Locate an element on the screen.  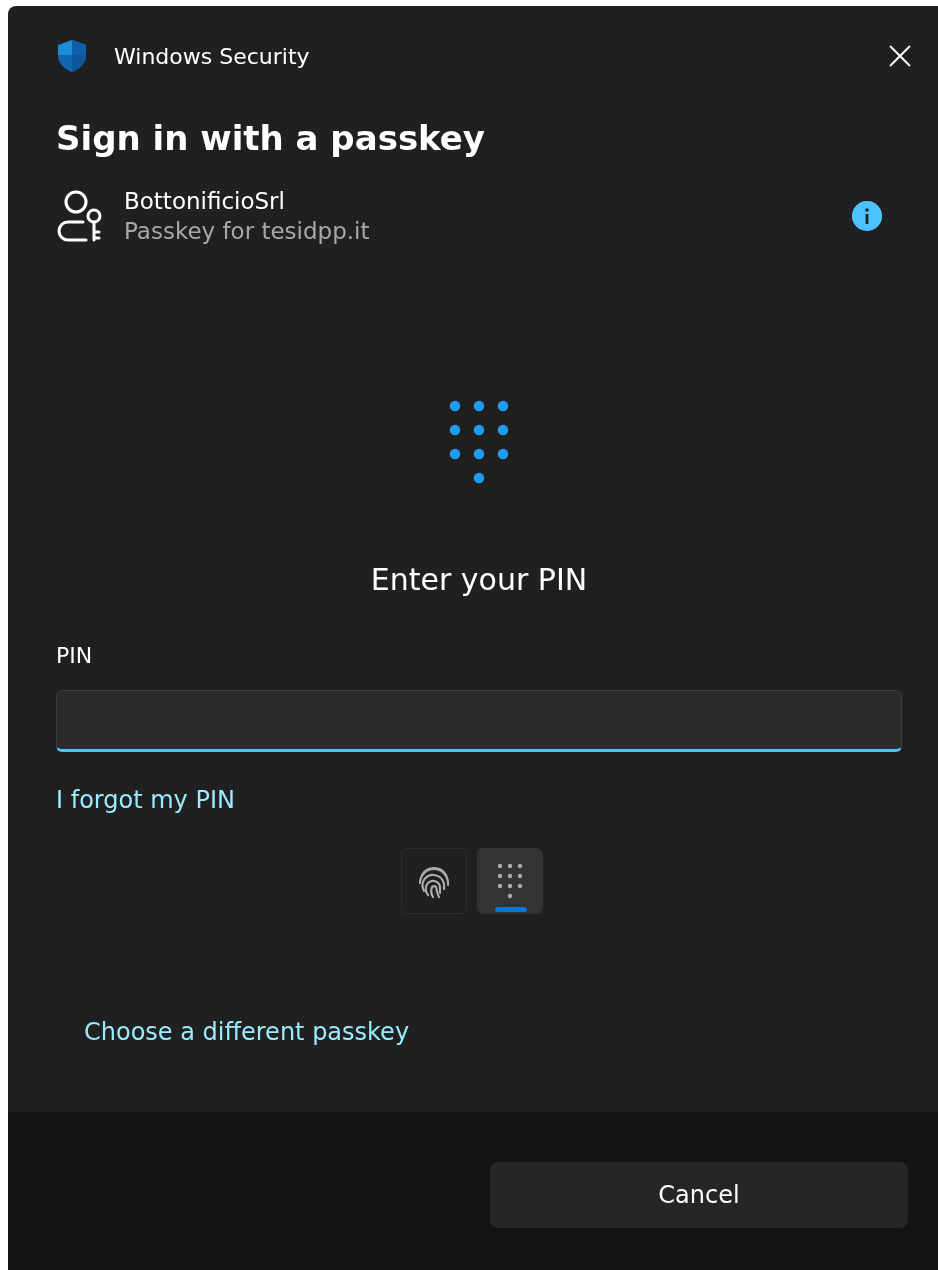
field-label: PIN is located at coordinates (75, 655).